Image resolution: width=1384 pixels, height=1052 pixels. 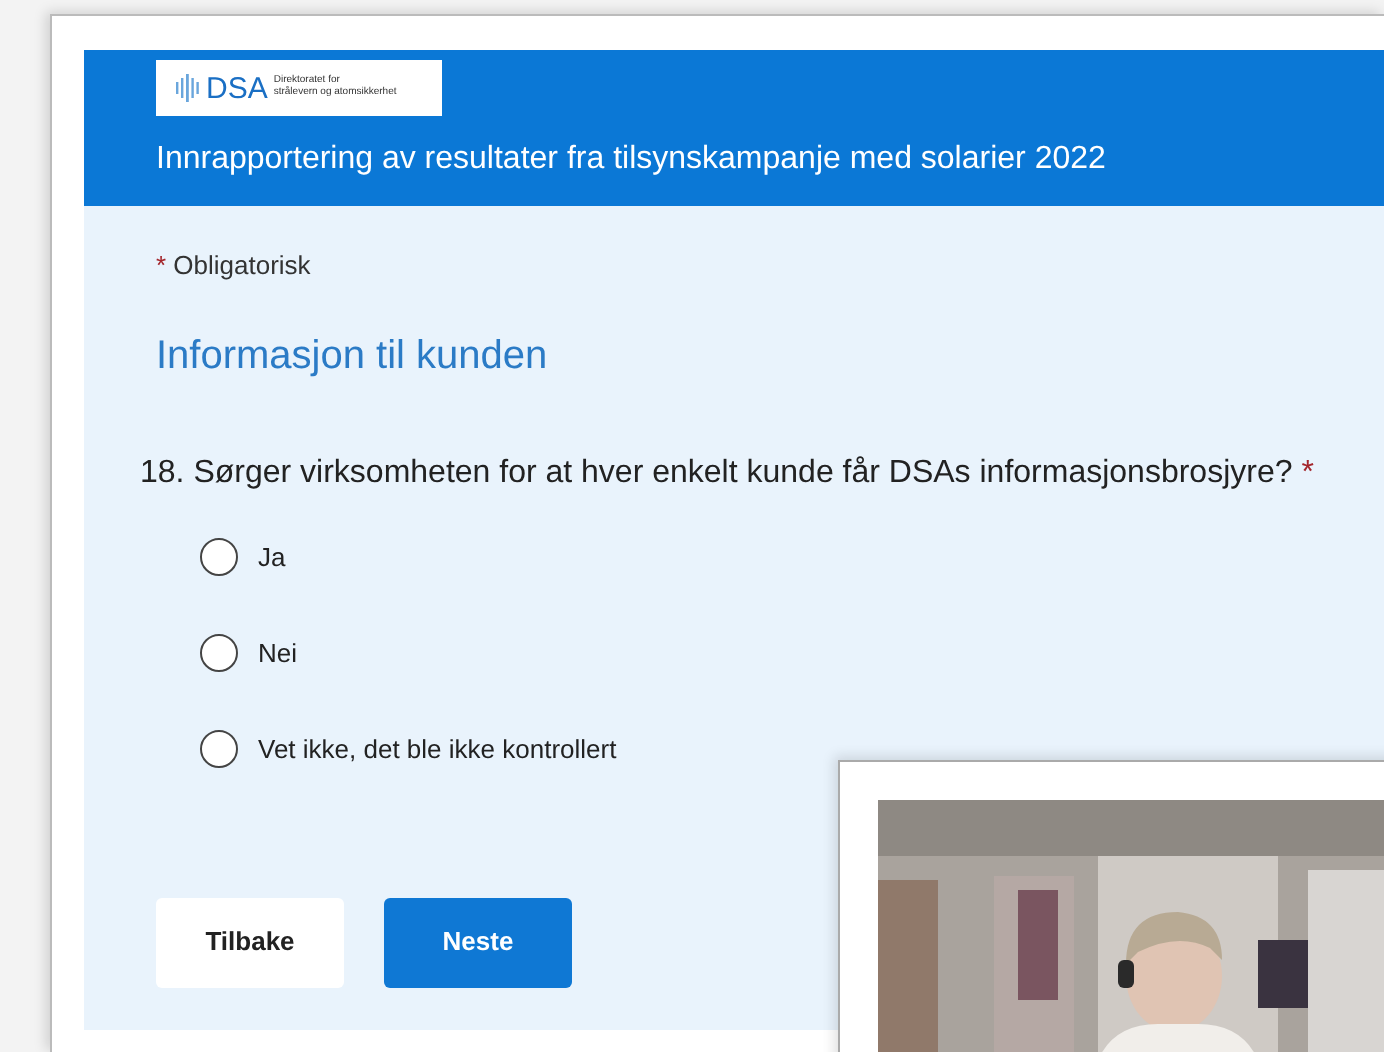 I want to click on option-label: Ja, so click(x=272, y=557).